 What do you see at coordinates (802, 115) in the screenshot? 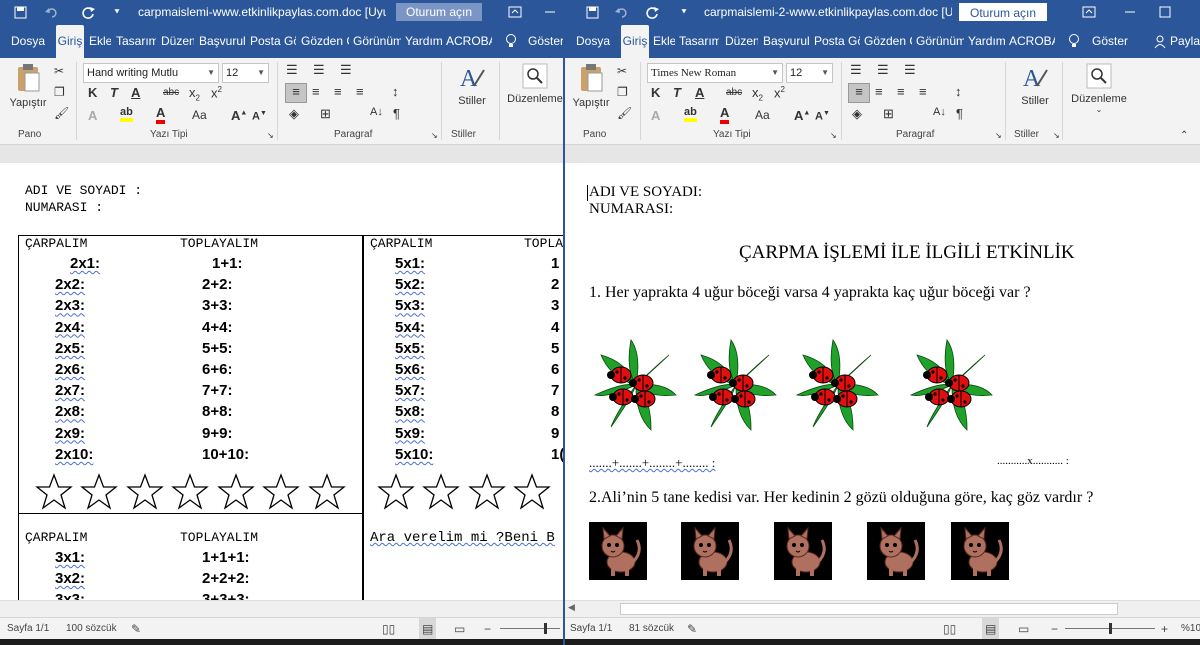
I see `grow-font-icon: A▲` at bounding box center [802, 115].